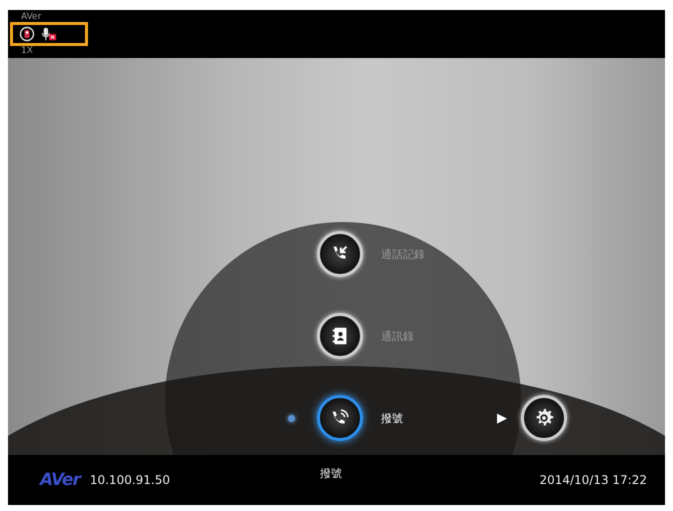  What do you see at coordinates (331, 473) in the screenshot?
I see `current-mode: 撥號` at bounding box center [331, 473].